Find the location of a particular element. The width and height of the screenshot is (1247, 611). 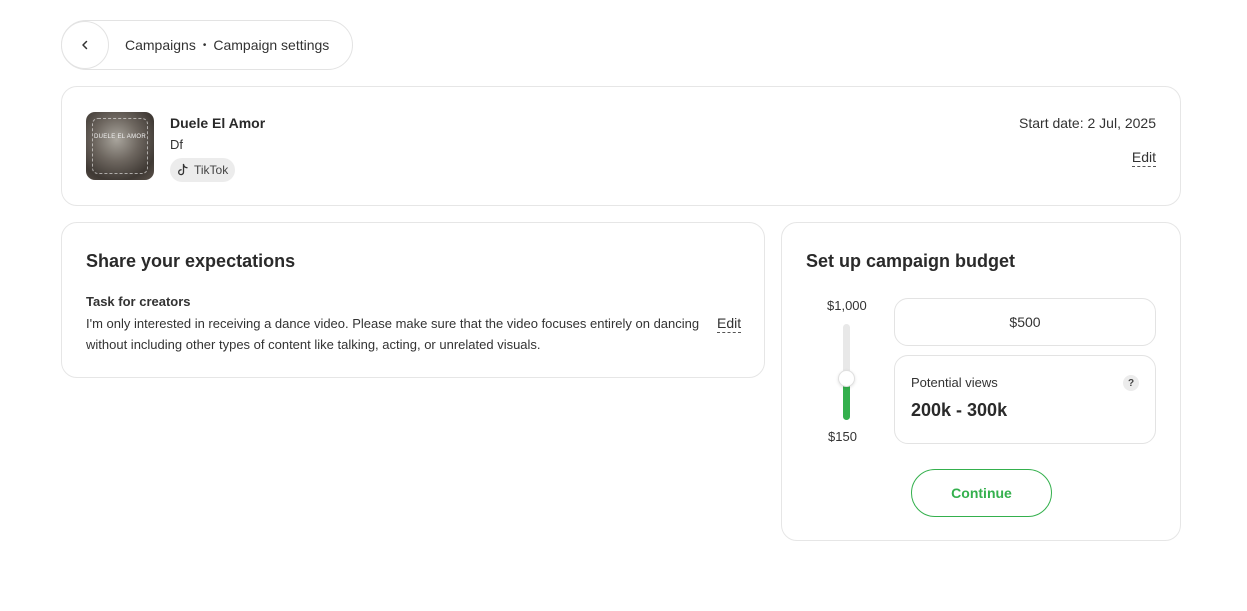

slider-thumb is located at coordinates (846, 379).